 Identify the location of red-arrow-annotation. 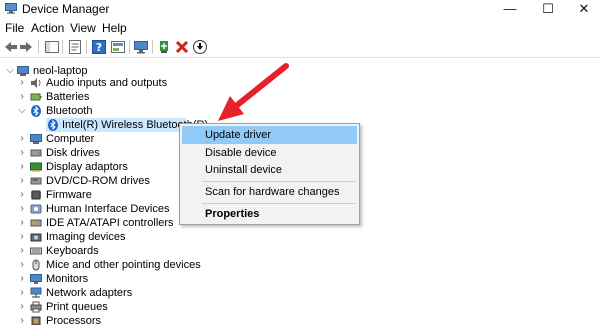
(253, 92).